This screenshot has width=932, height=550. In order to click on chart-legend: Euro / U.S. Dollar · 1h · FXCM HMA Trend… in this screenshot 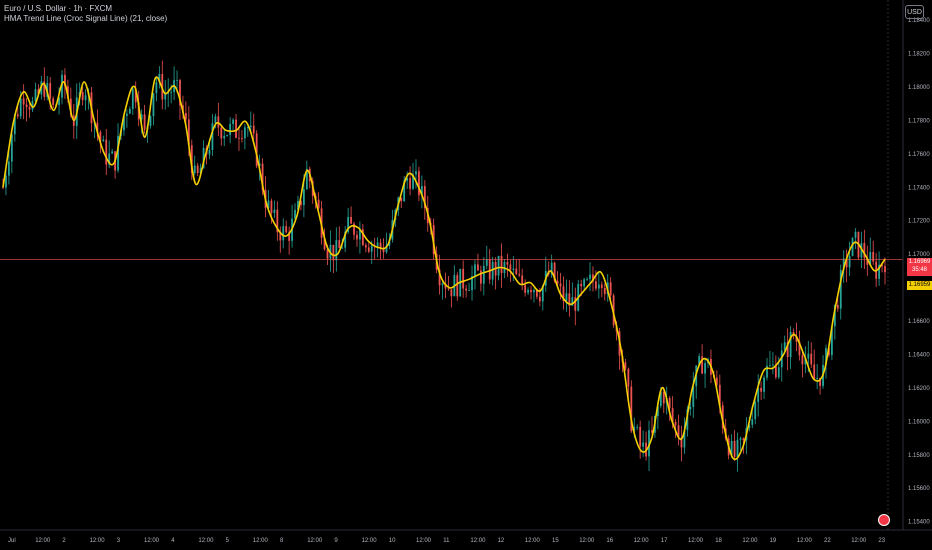, I will do `click(85, 14)`.